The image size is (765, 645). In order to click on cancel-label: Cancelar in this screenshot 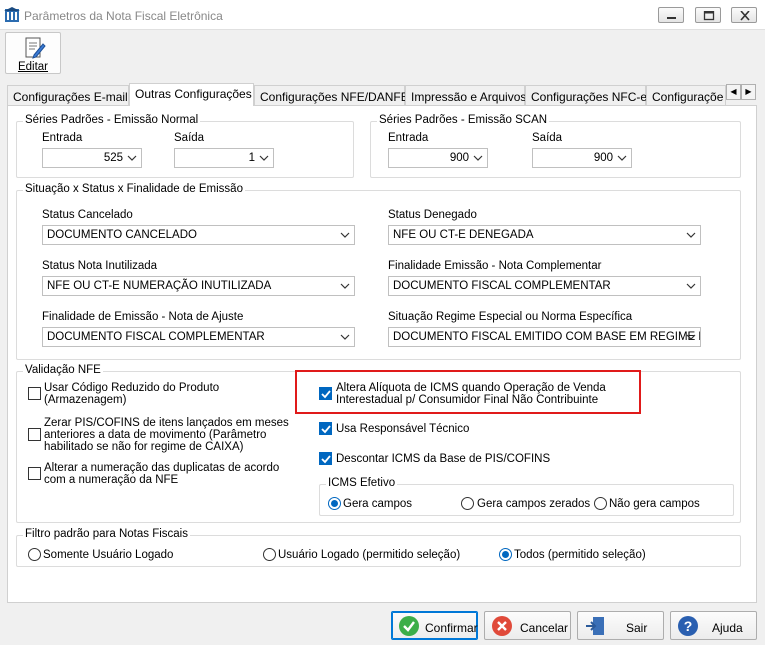, I will do `click(544, 628)`.